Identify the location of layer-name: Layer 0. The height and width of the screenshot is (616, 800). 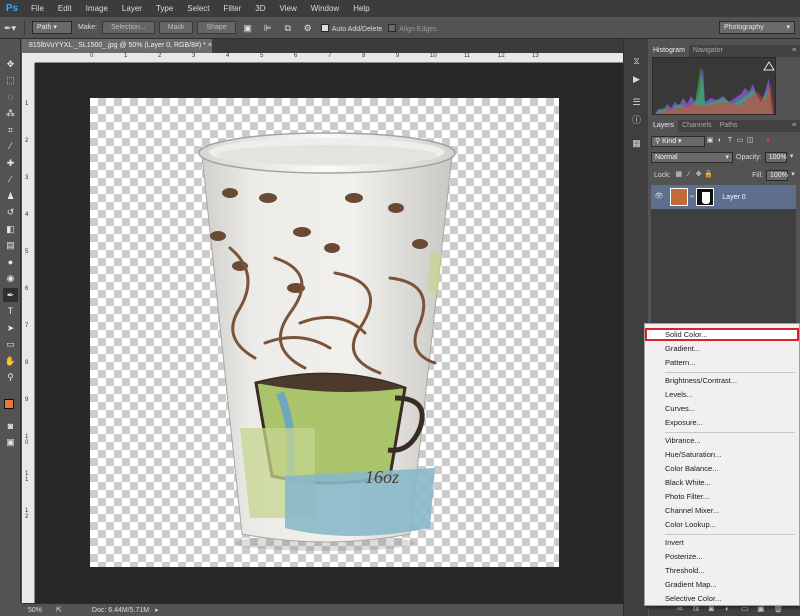
(733, 197).